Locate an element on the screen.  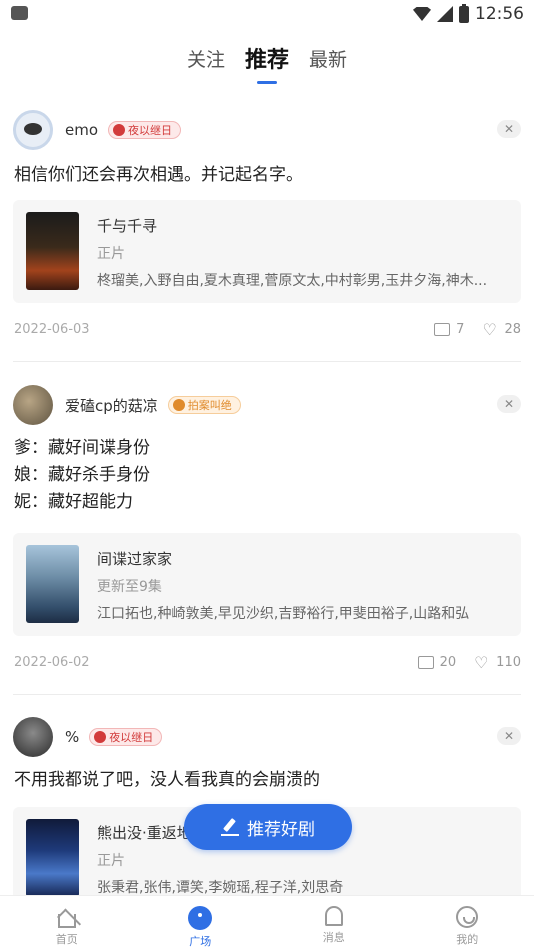
post-text: 相信你们还会再次相遇。并记起名字。 is located at coordinates (158, 175).